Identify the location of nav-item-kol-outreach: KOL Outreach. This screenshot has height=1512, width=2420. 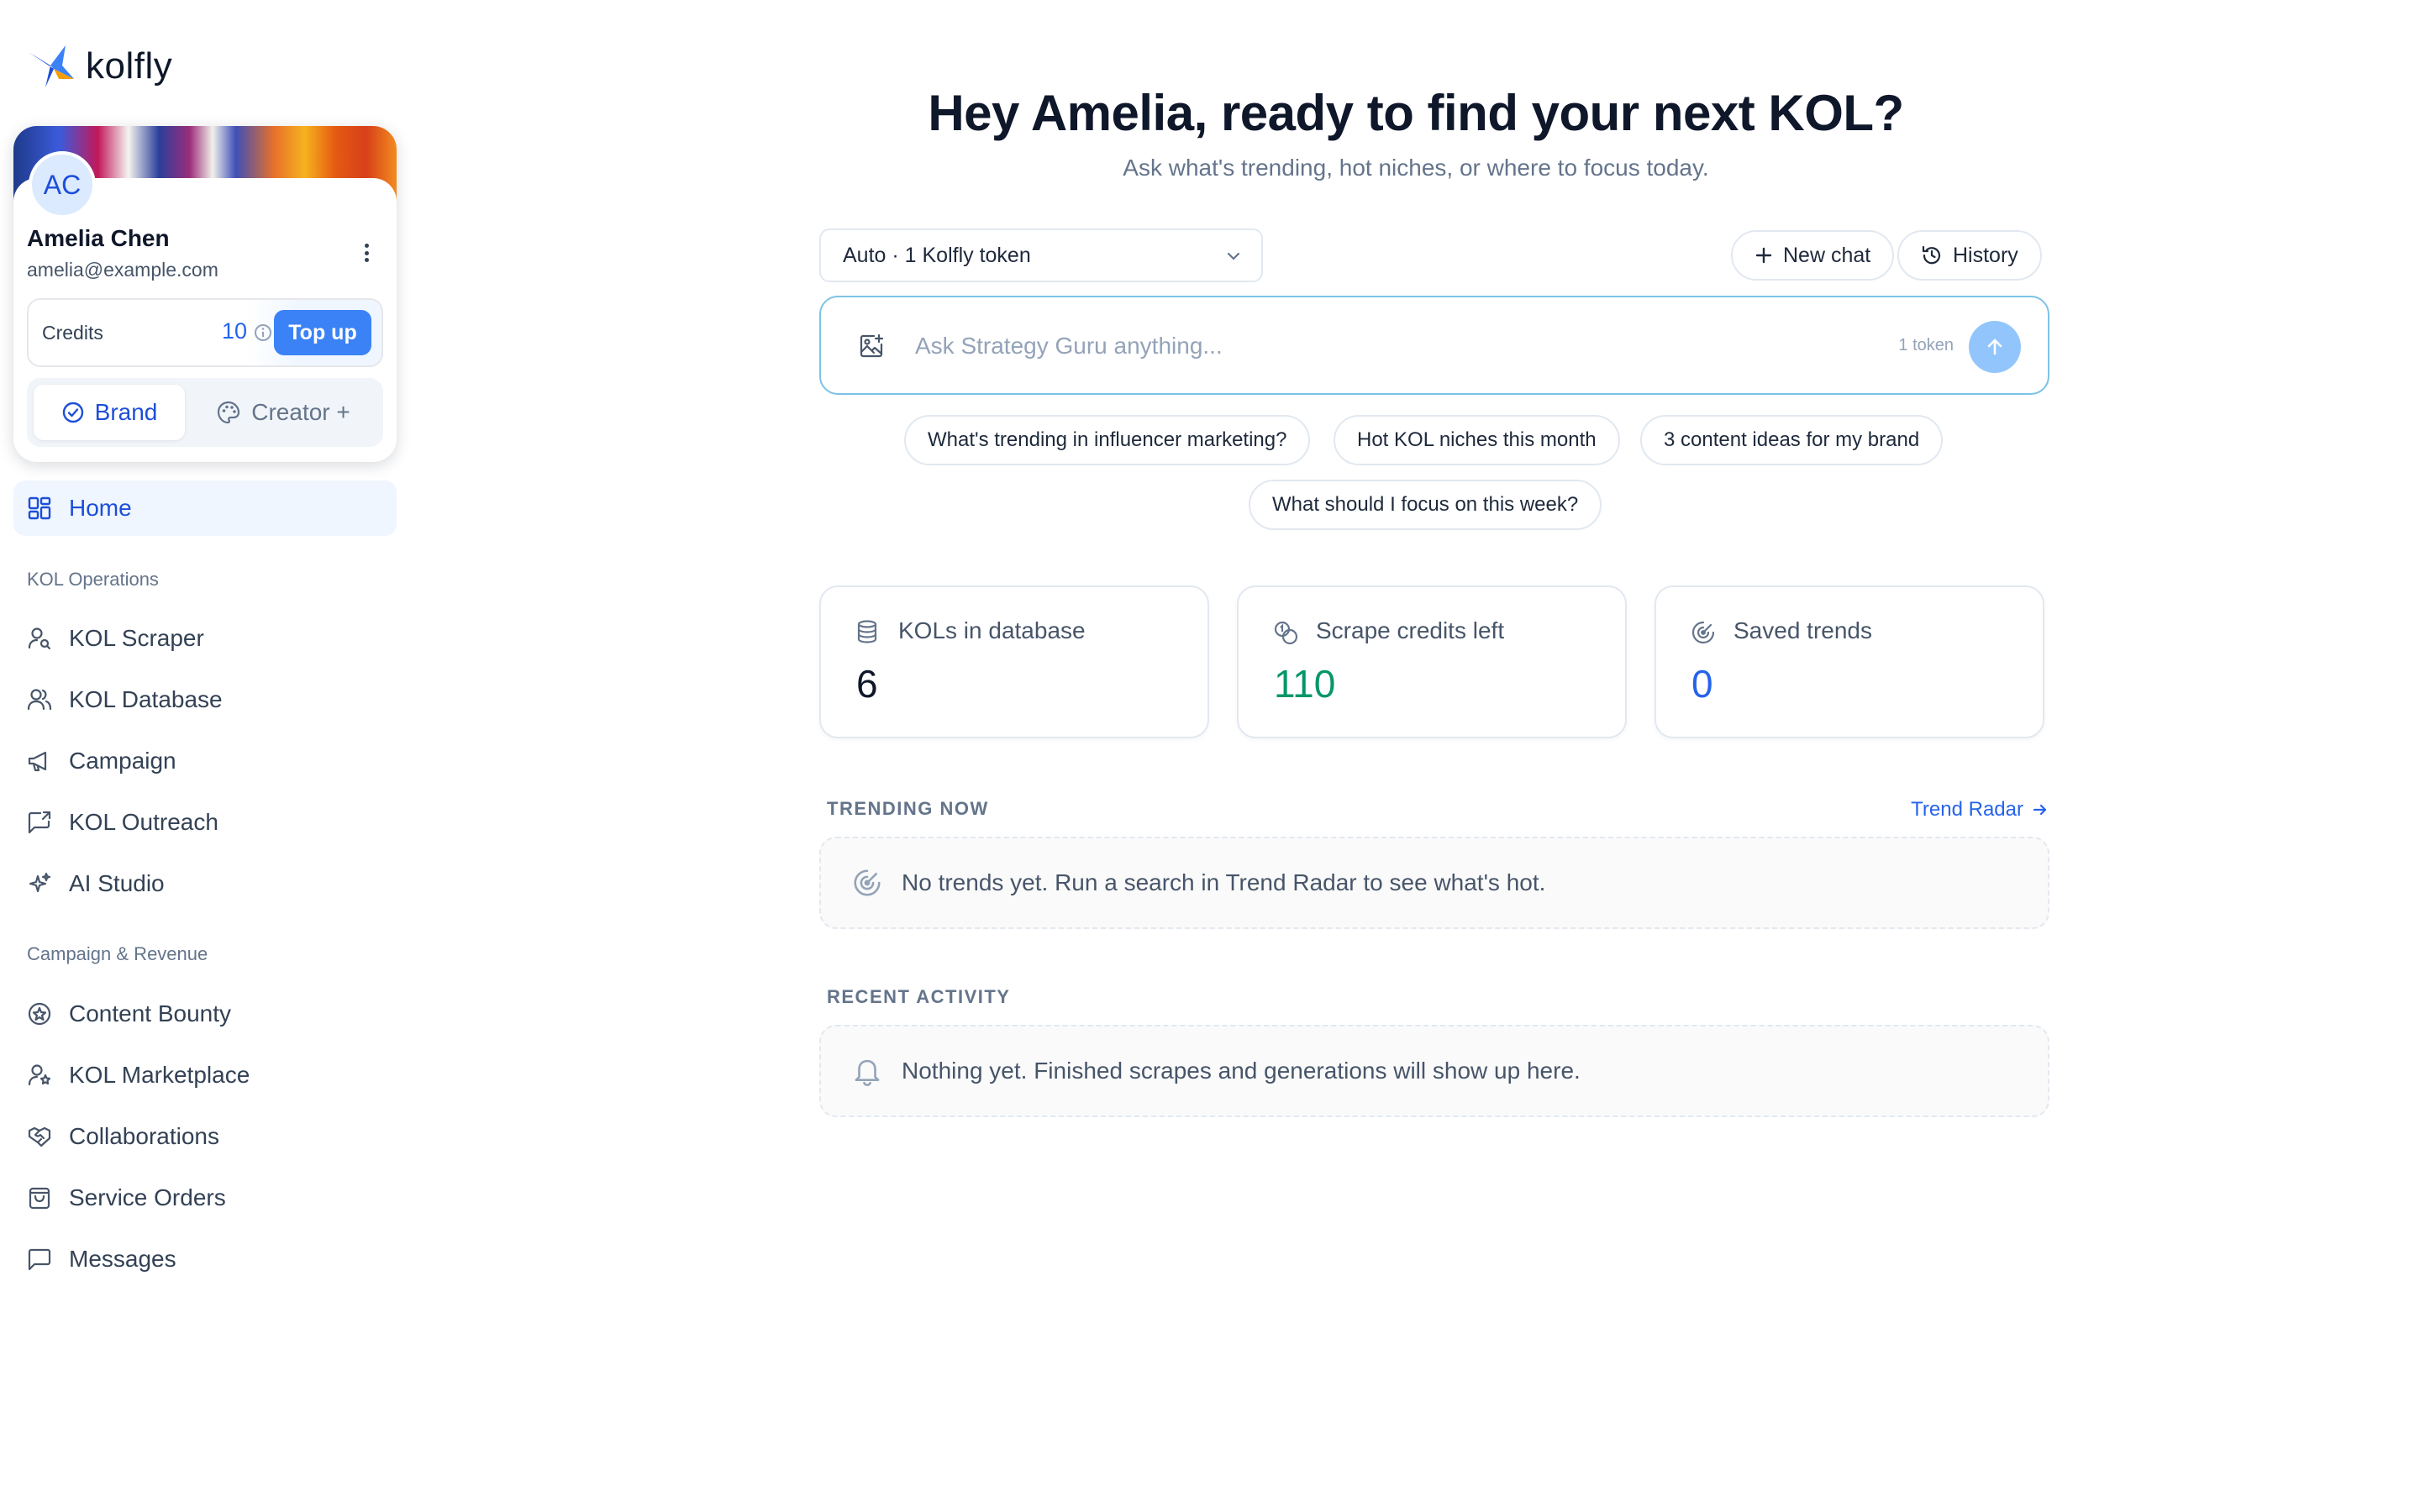
(205, 822).